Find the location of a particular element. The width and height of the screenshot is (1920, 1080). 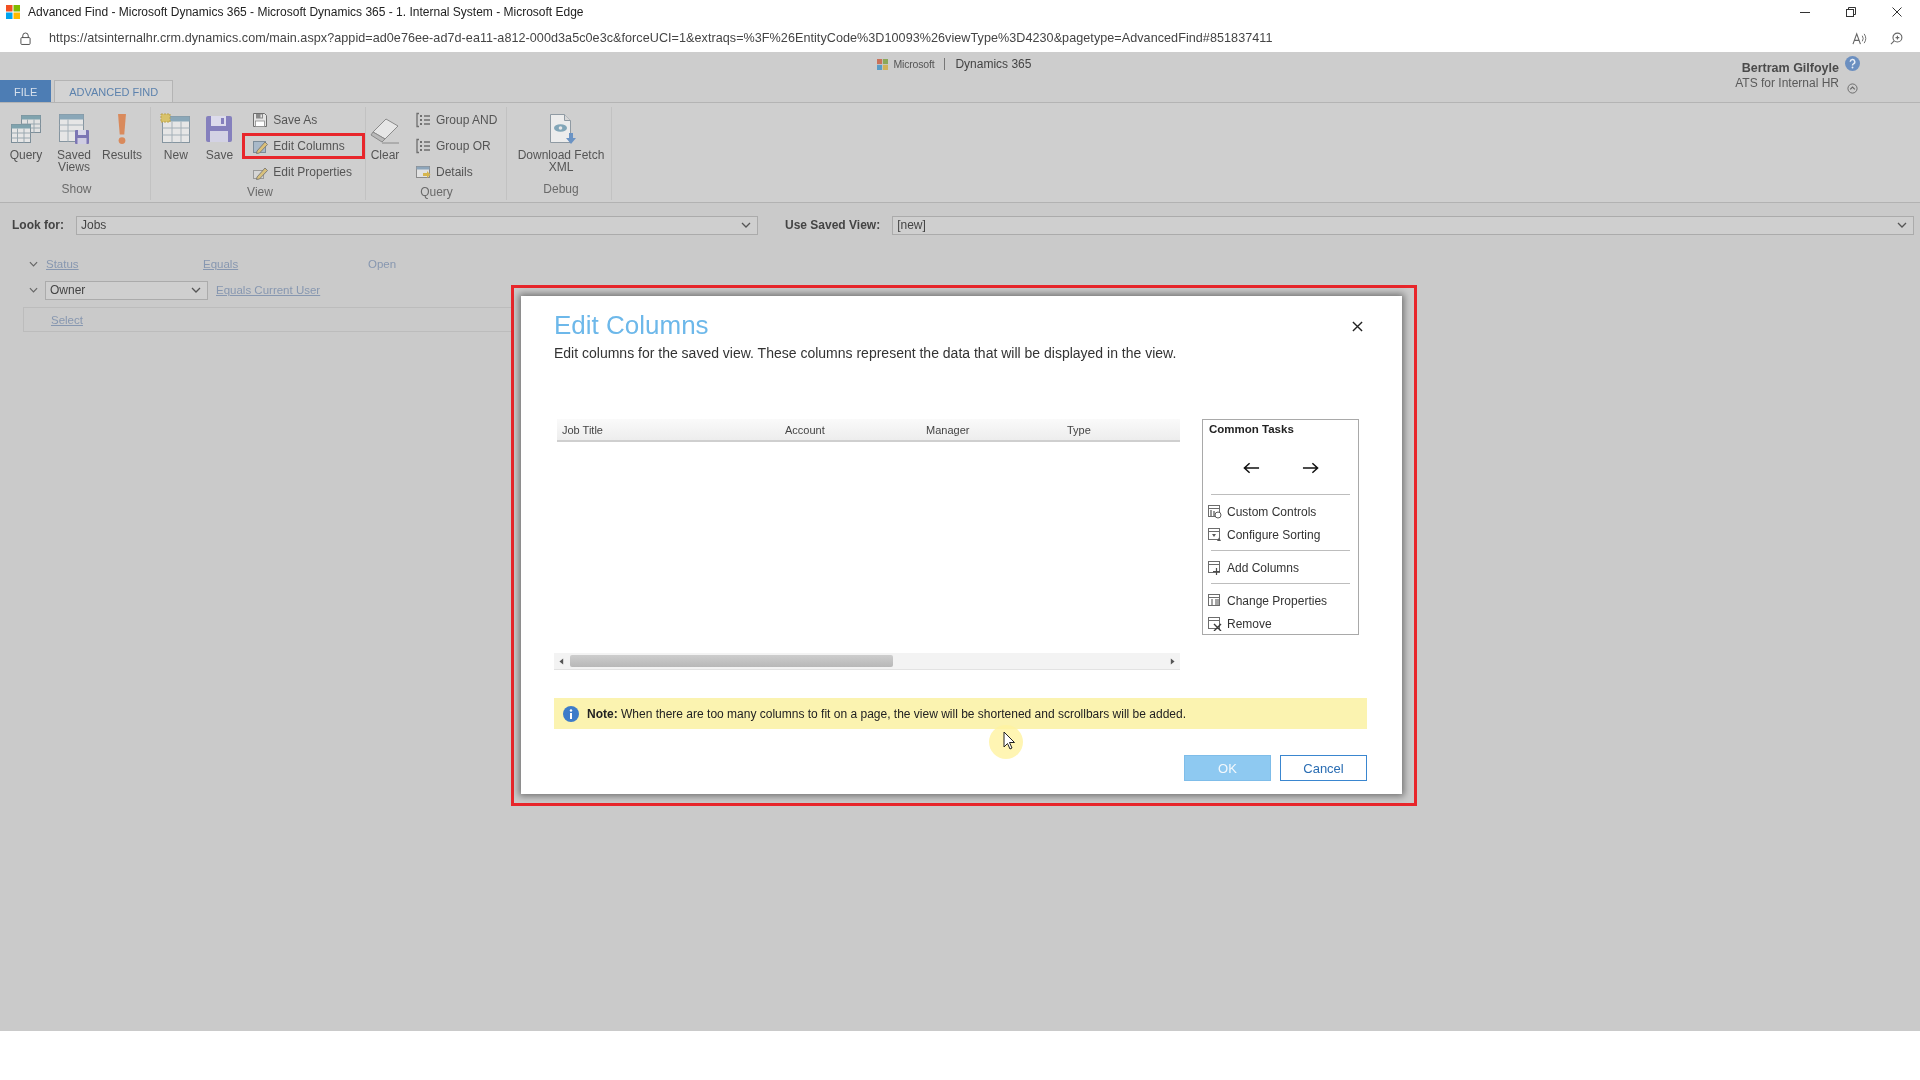

saved-view-select: [new] is located at coordinates (1403, 225).